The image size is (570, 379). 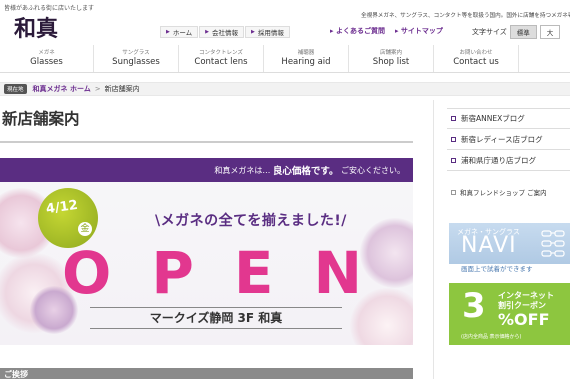 I want to click on sidebar-item-label: 新宿レディース店ブログ, so click(x=502, y=139).